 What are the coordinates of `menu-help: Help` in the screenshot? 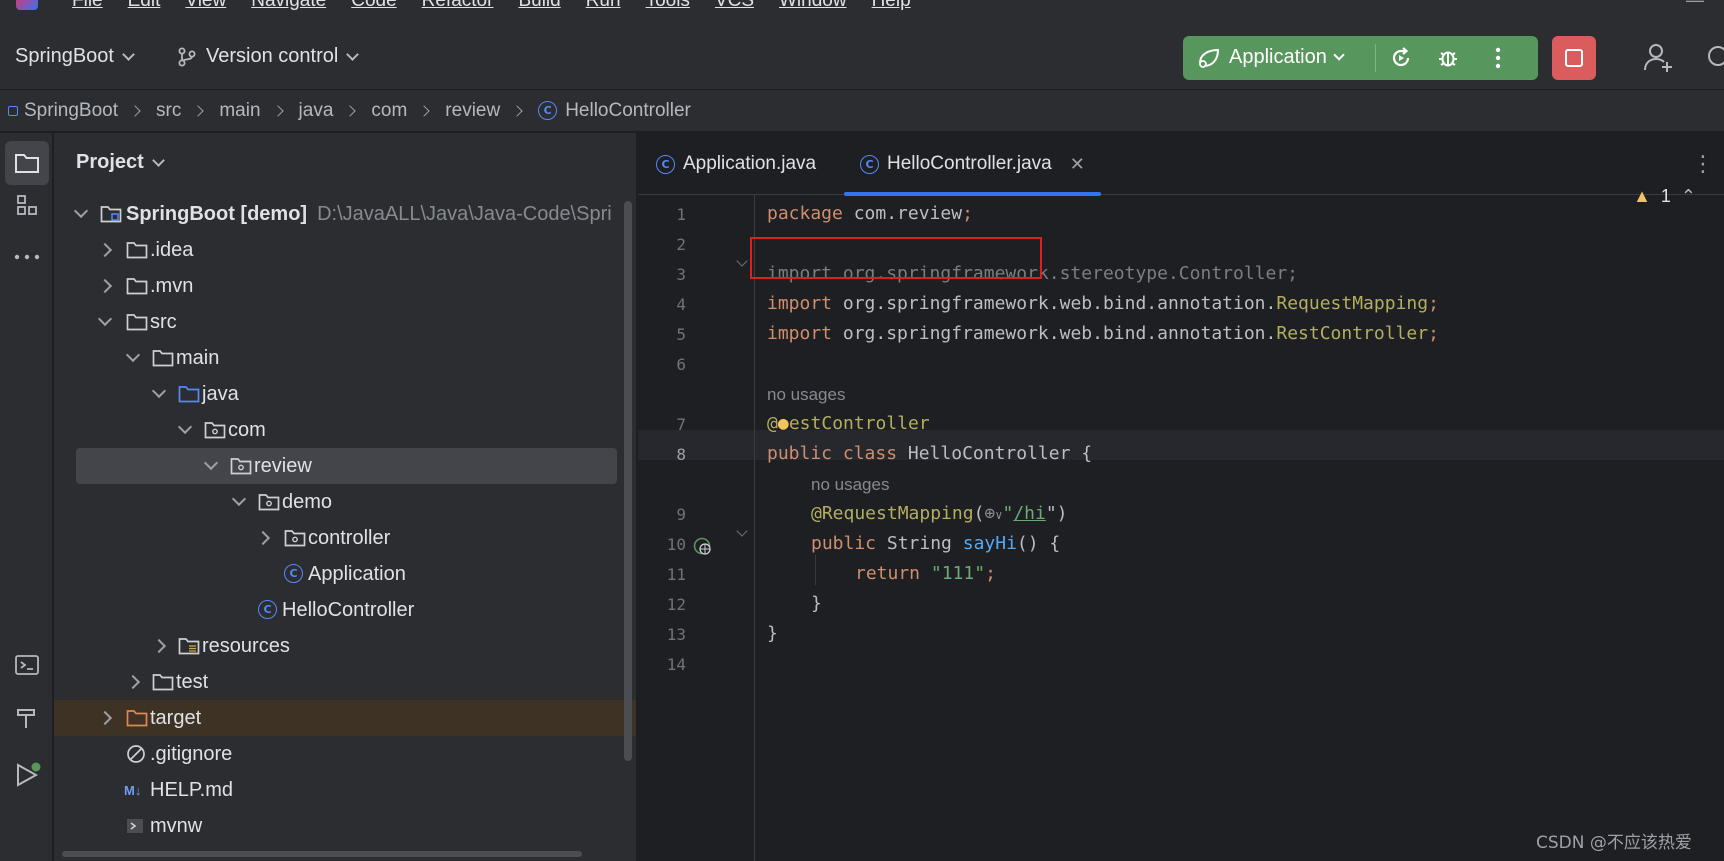 It's located at (891, 6).